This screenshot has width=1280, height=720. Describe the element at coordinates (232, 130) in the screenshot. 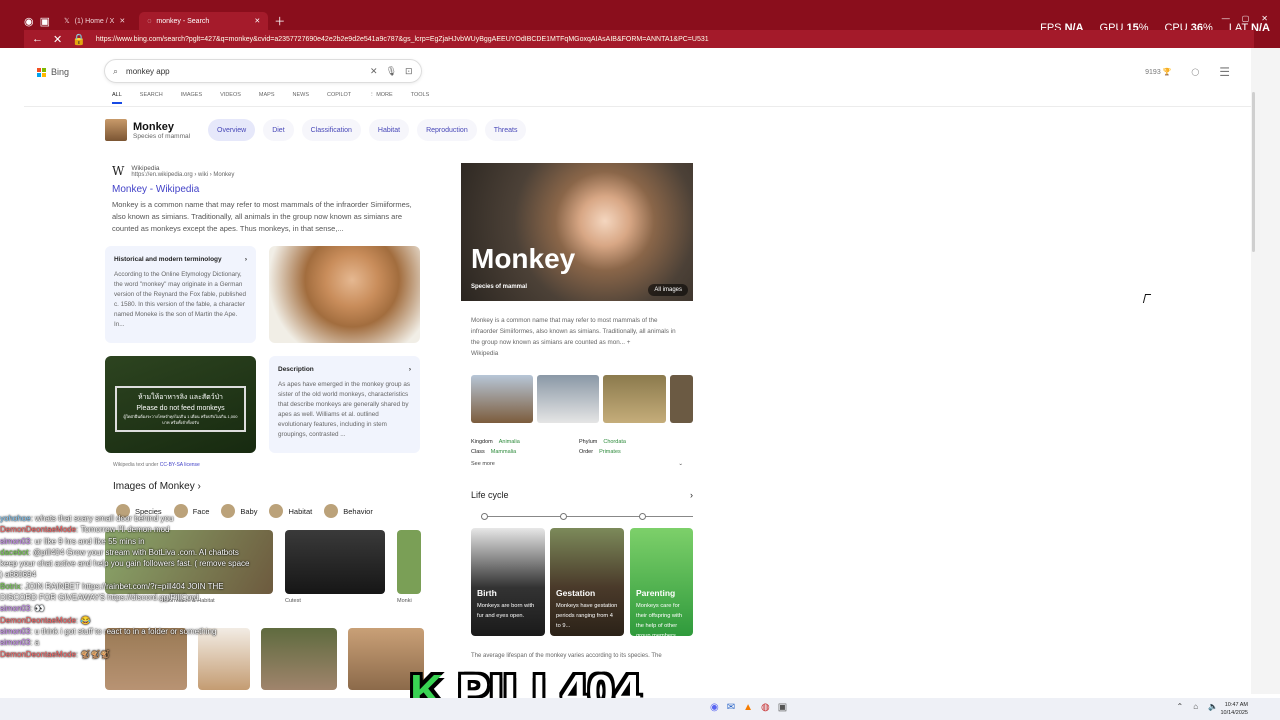

I see `tab-overview: Overview` at that location.